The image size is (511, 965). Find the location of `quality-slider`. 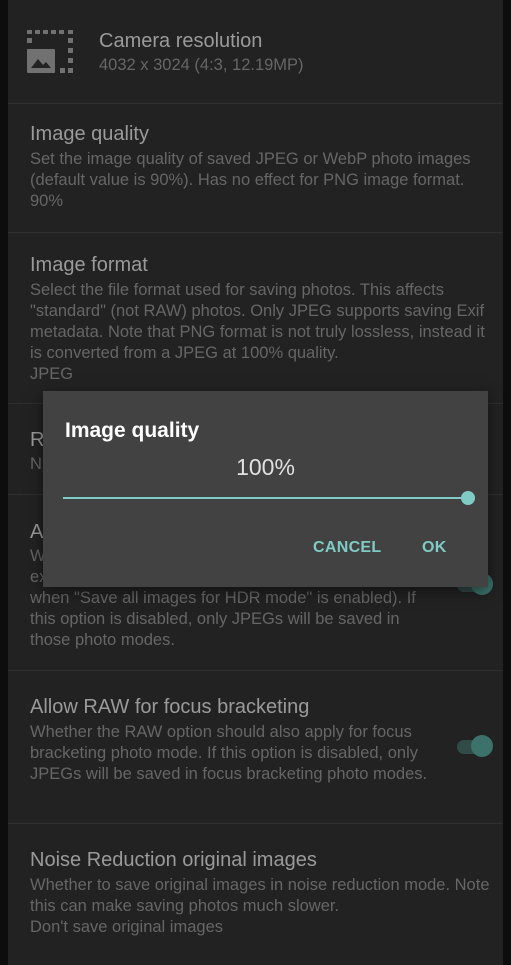

quality-slider is located at coordinates (269, 498).